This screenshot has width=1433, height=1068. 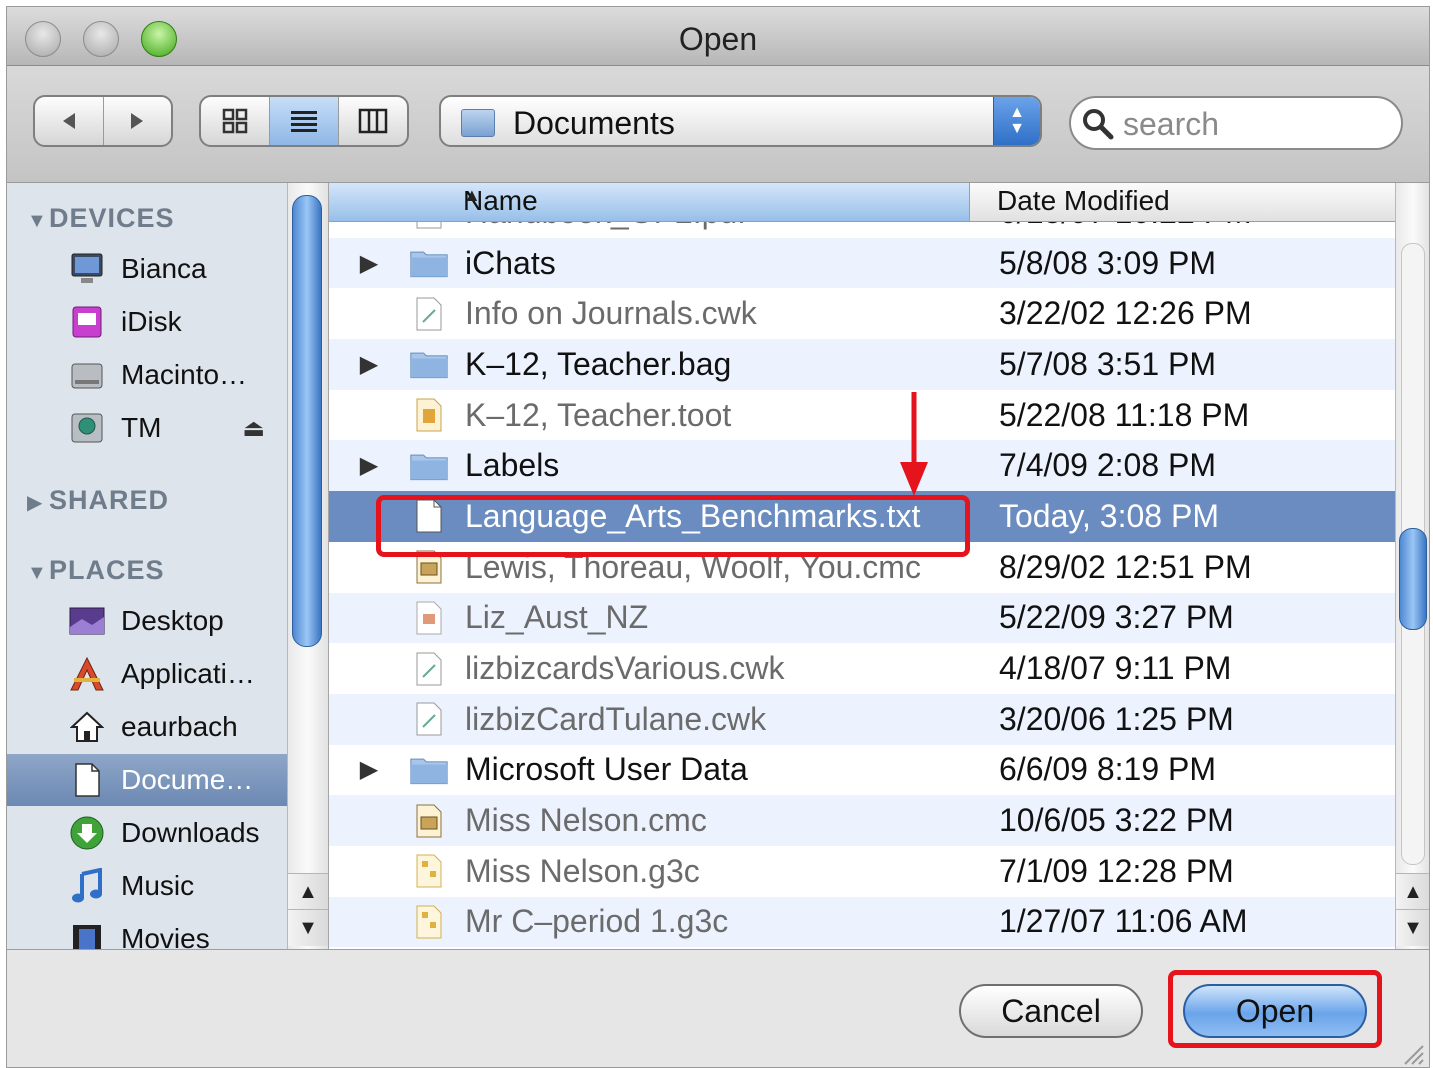 I want to click on toolbar: Documents ▲ ▼, so click(x=718, y=124).